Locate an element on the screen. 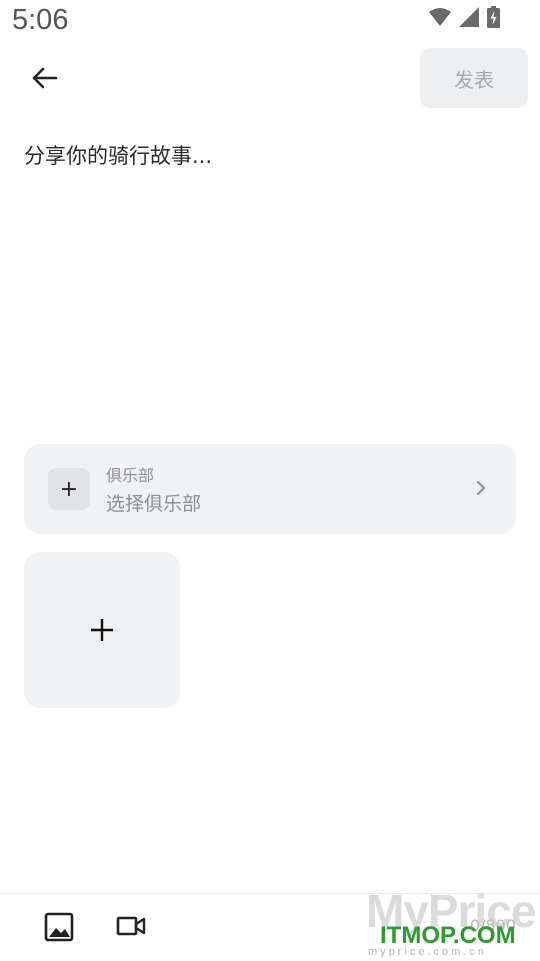  club-label: 俱乐部 is located at coordinates (130, 475).